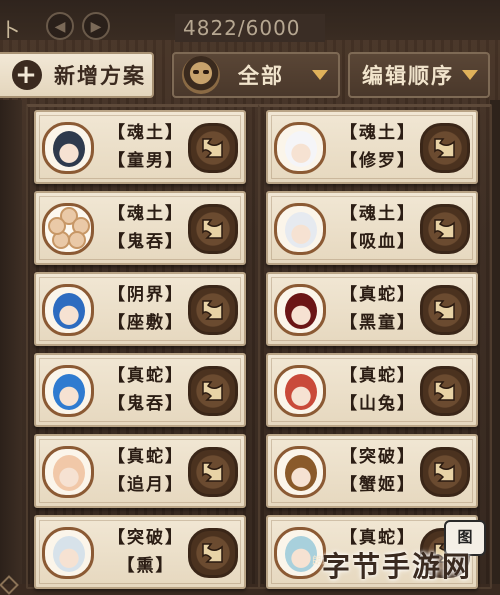 This screenshot has height=595, width=500. What do you see at coordinates (378, 230) in the screenshot?
I see `plan-label: 【魂土】 【吸血】` at bounding box center [378, 230].